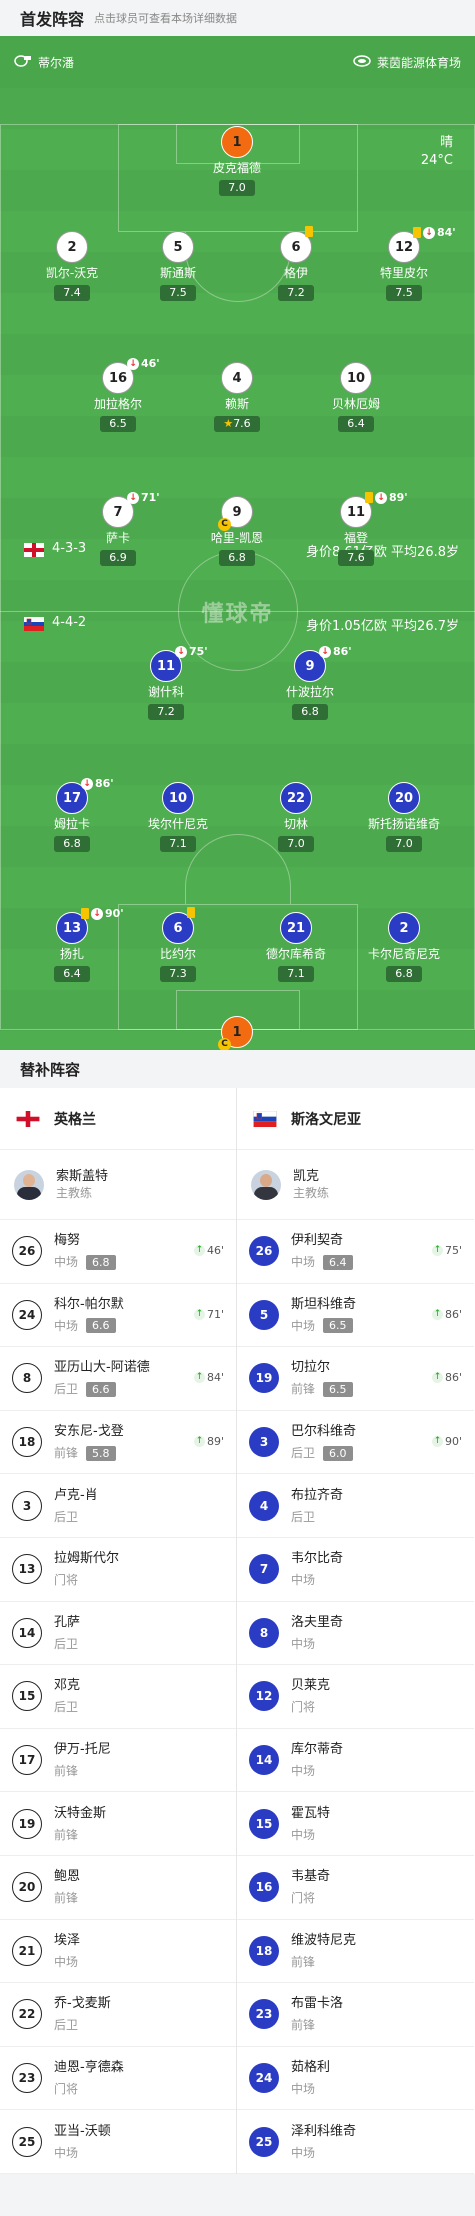 Image resolution: width=475 pixels, height=2216 pixels. What do you see at coordinates (72, 814) in the screenshot?
I see `player-marker: 17 ↓ 86' 姆拉卡 6.8` at bounding box center [72, 814].